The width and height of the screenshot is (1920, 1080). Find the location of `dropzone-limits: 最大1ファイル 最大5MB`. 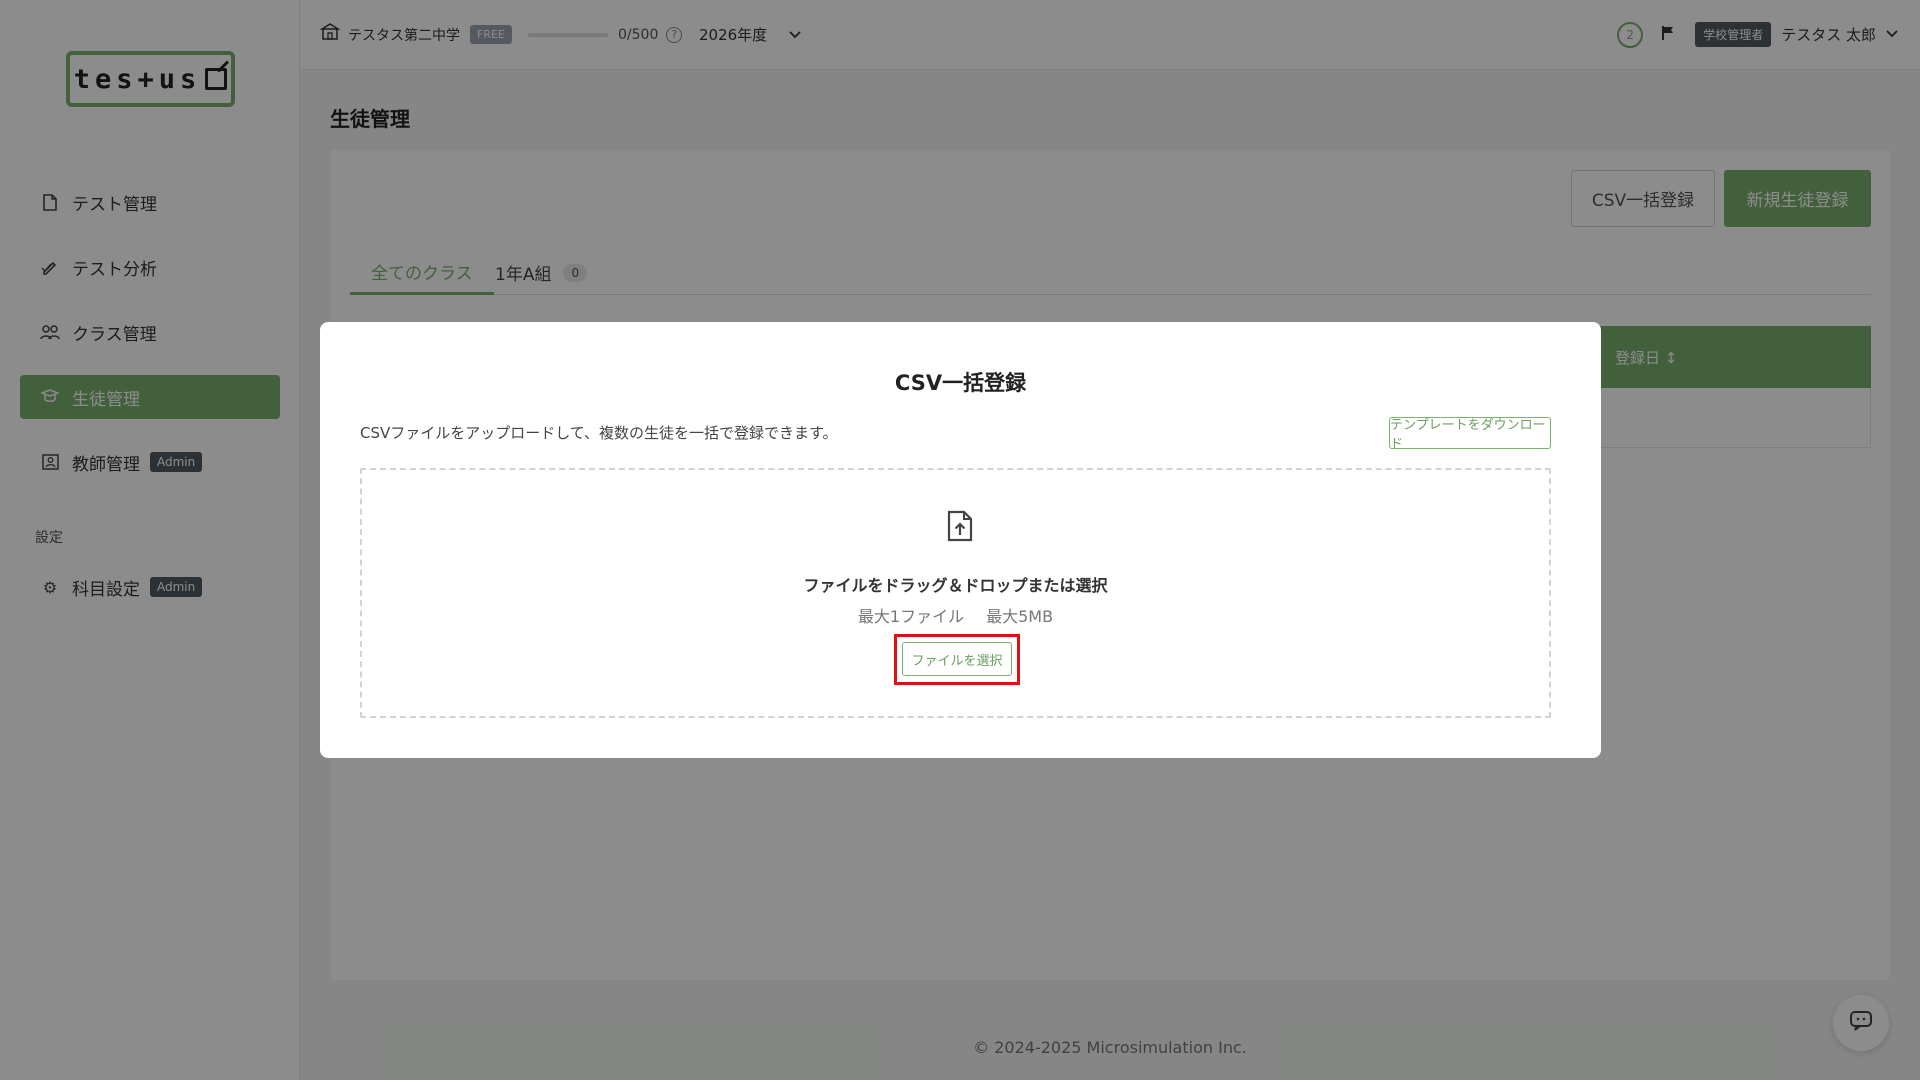

dropzone-limits: 最大1ファイル 最大5MB is located at coordinates (955, 615).